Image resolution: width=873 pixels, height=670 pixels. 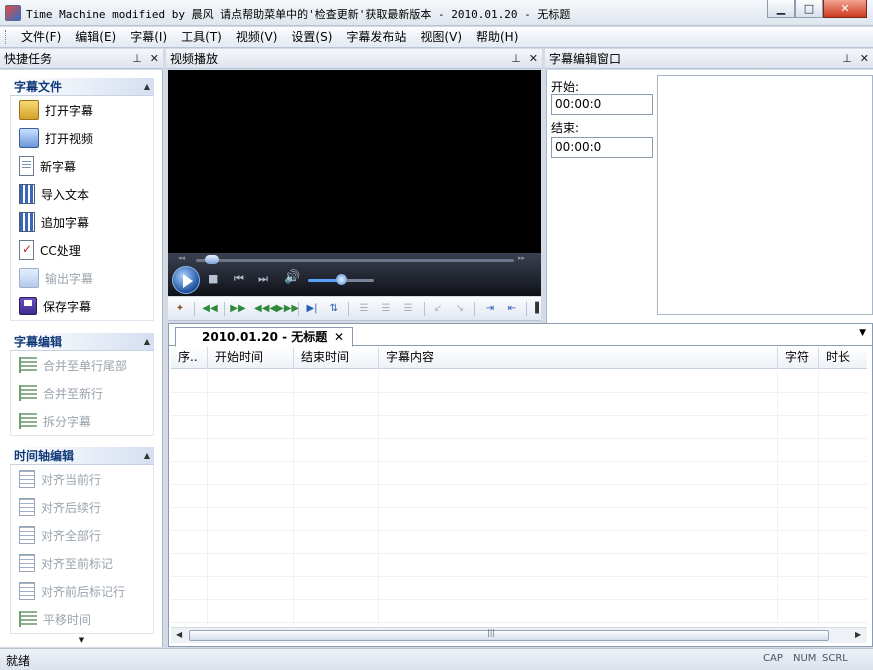 What do you see at coordinates (798, 358) in the screenshot?
I see `column-chars: 字符` at bounding box center [798, 358].